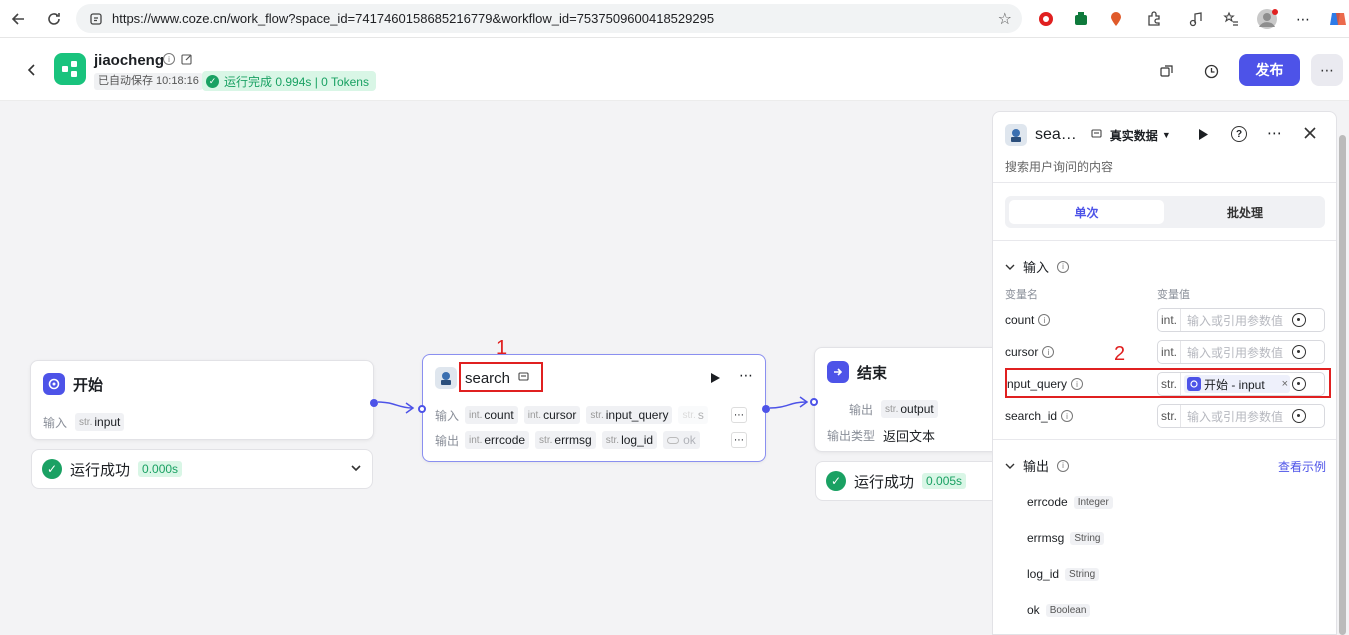 This screenshot has height=635, width=1349. I want to click on start-run-status: ✓ 运行成功 0.000s, so click(202, 469).